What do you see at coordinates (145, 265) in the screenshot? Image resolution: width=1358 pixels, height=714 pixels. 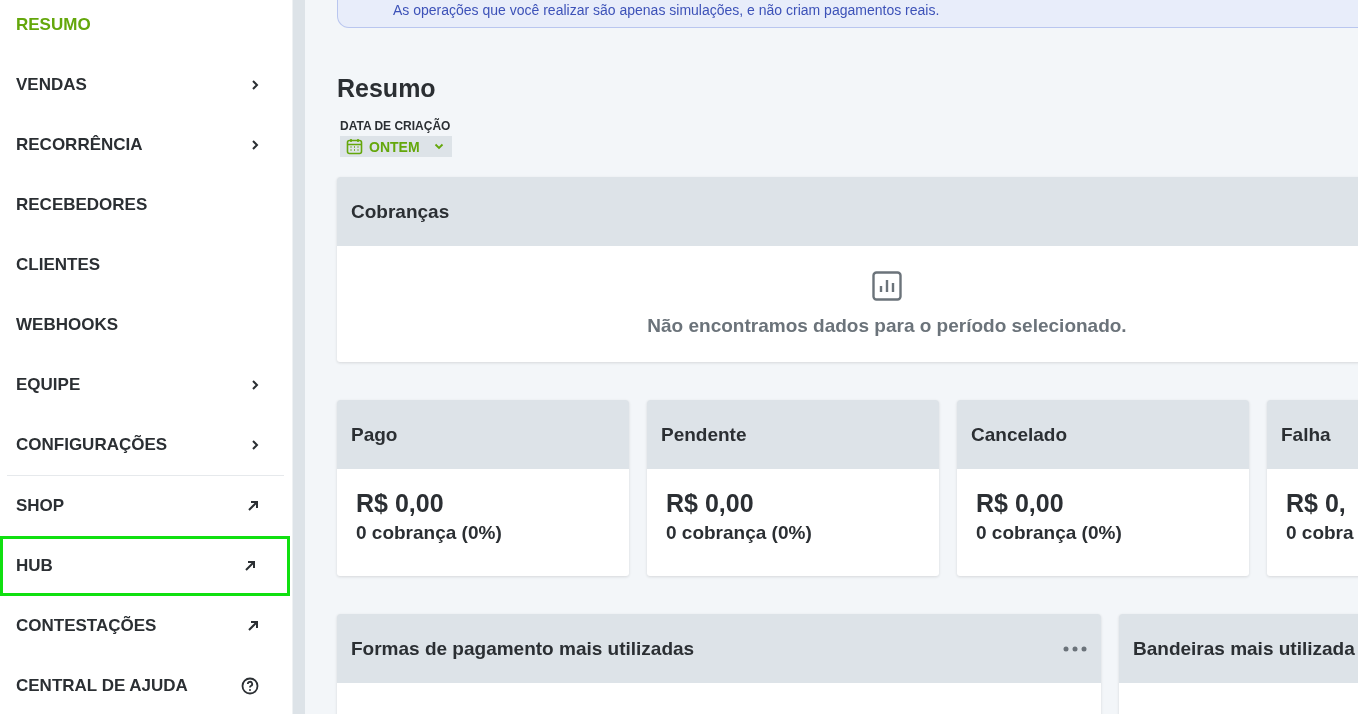 I see `sidebar-item: CLIENTES` at bounding box center [145, 265].